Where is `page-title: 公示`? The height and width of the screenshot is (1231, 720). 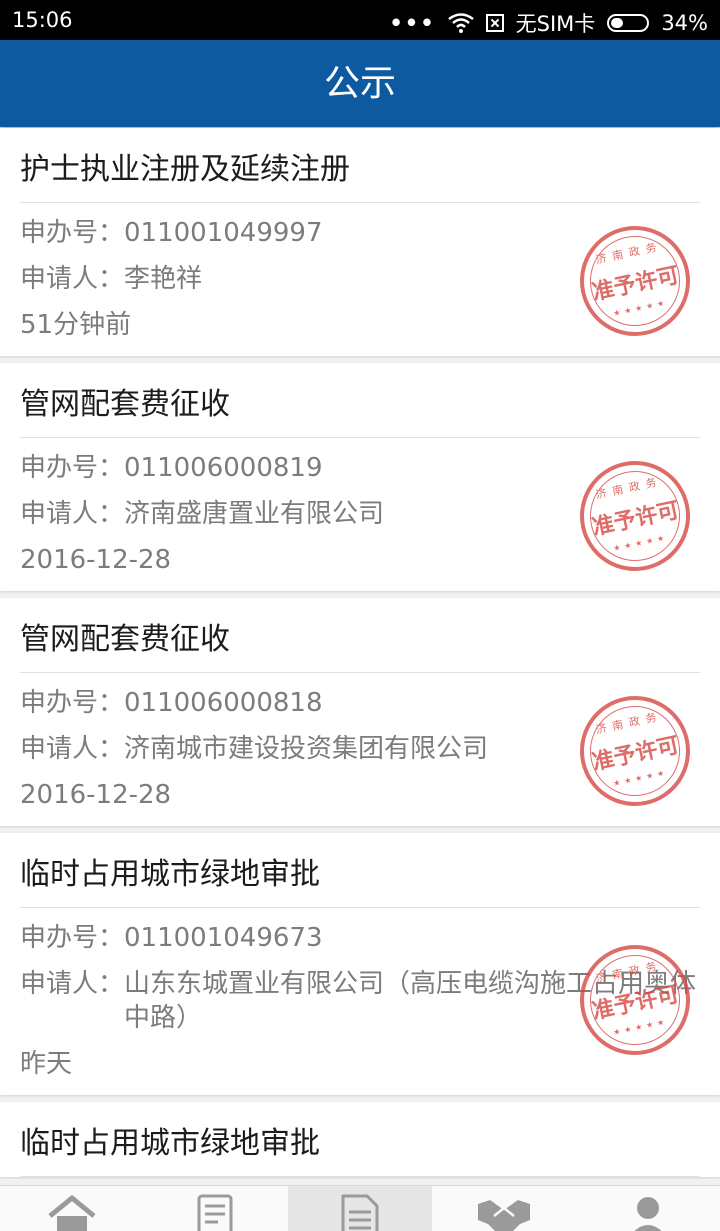
page-title: 公示 is located at coordinates (359, 83).